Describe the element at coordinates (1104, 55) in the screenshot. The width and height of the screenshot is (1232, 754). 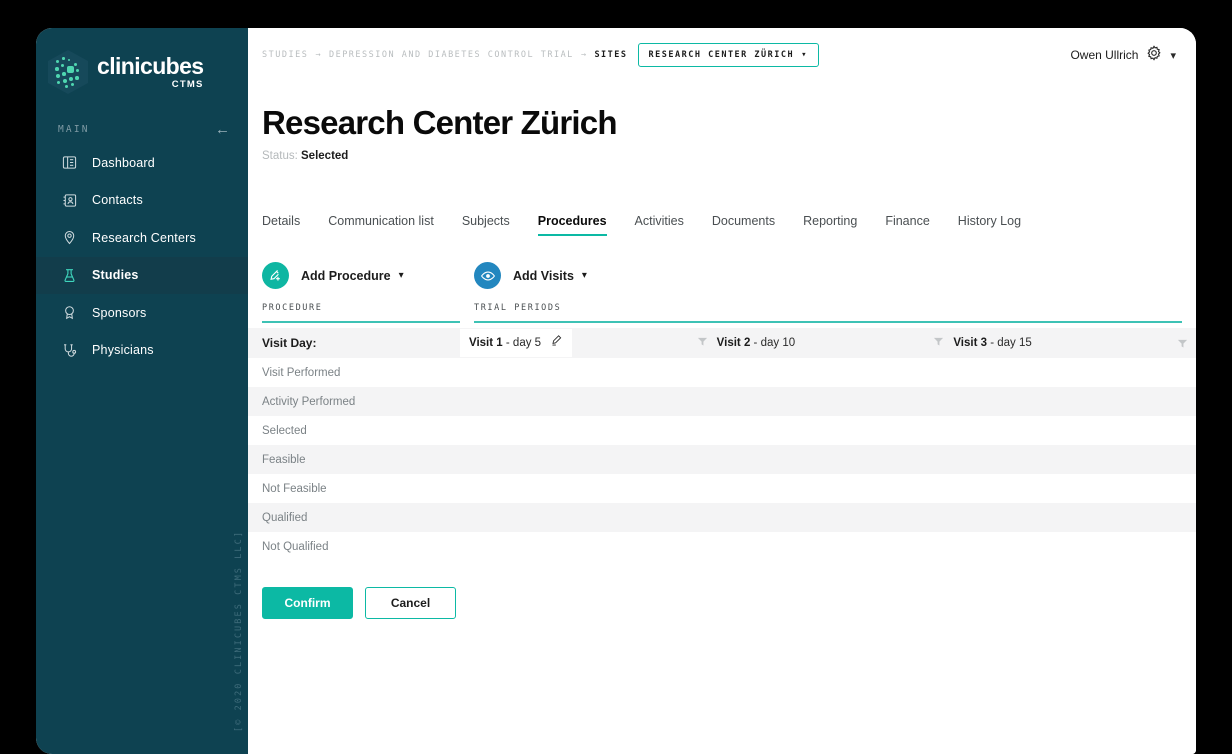
I see `user-name: Owen Ullrich` at that location.